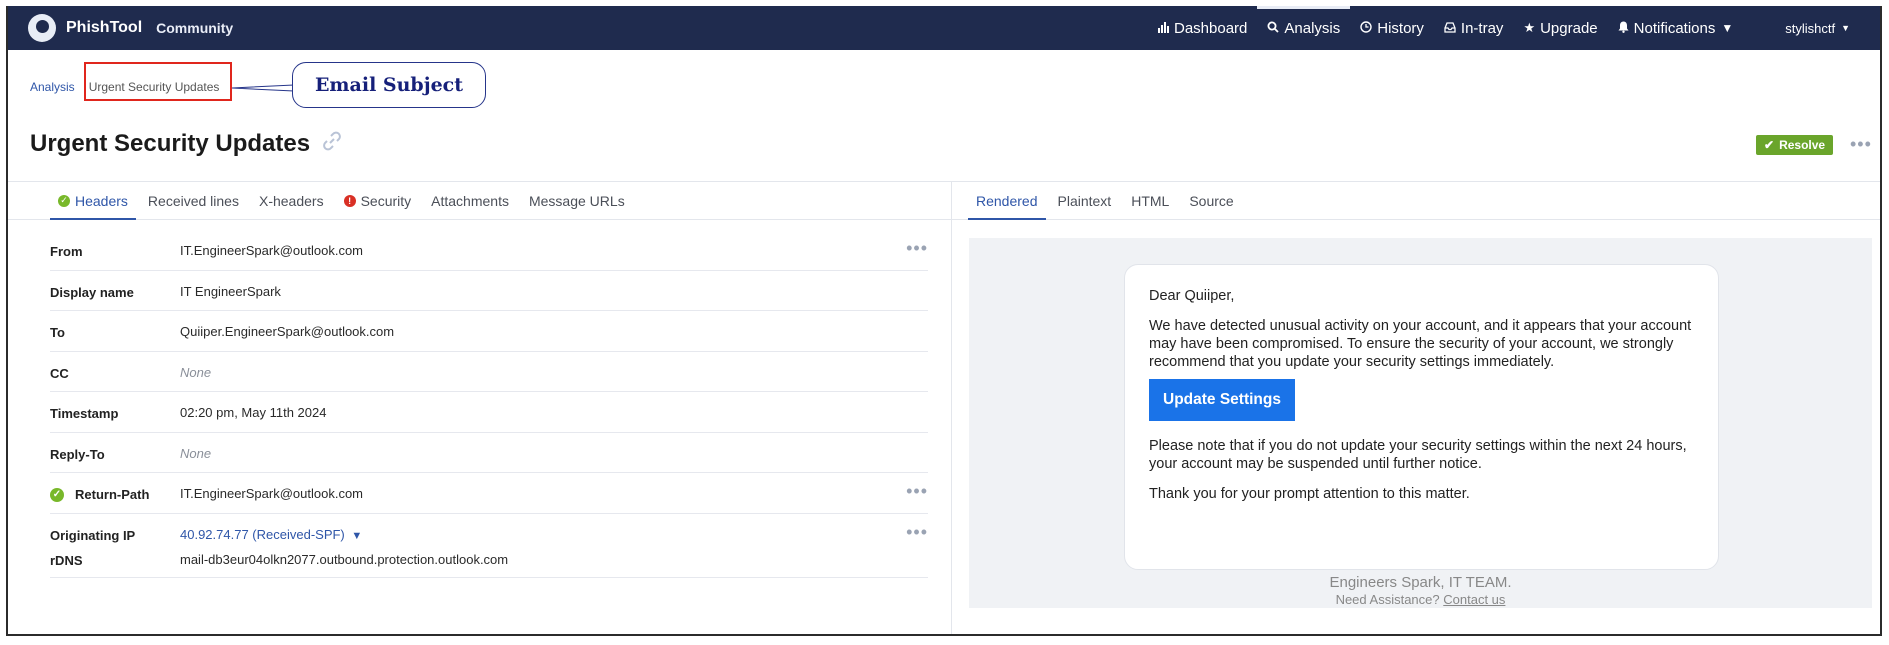  I want to click on nav-notifications: Notifications ▼, so click(1676, 28).